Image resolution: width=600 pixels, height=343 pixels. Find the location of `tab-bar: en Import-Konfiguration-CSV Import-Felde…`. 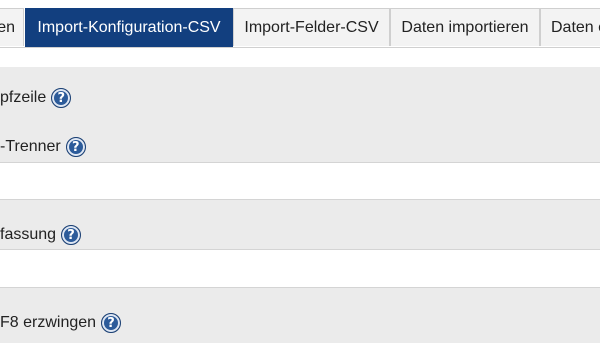

tab-bar: en Import-Konfiguration-CSV Import-Felde… is located at coordinates (300, 24).